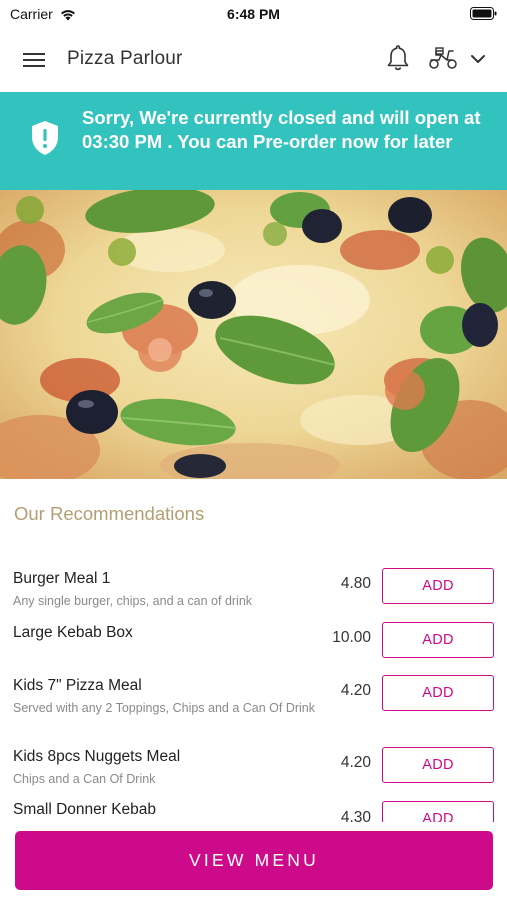 This screenshot has width=507, height=900. What do you see at coordinates (97, 756) in the screenshot?
I see `item-name: Kids 8pcs Nuggets Meal` at bounding box center [97, 756].